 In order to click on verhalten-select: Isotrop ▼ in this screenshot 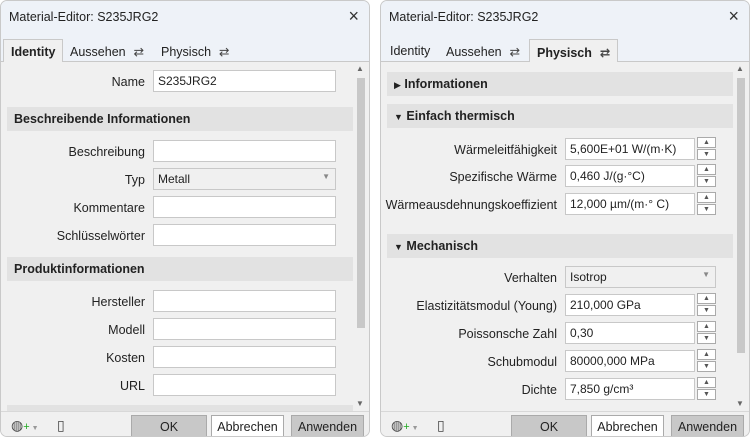, I will do `click(640, 277)`.